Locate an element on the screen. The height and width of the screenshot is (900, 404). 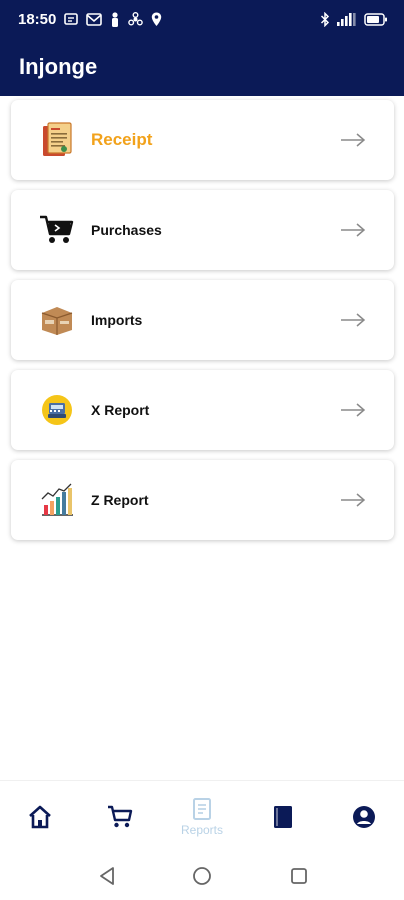
signal-icon is located at coordinates (347, 19).